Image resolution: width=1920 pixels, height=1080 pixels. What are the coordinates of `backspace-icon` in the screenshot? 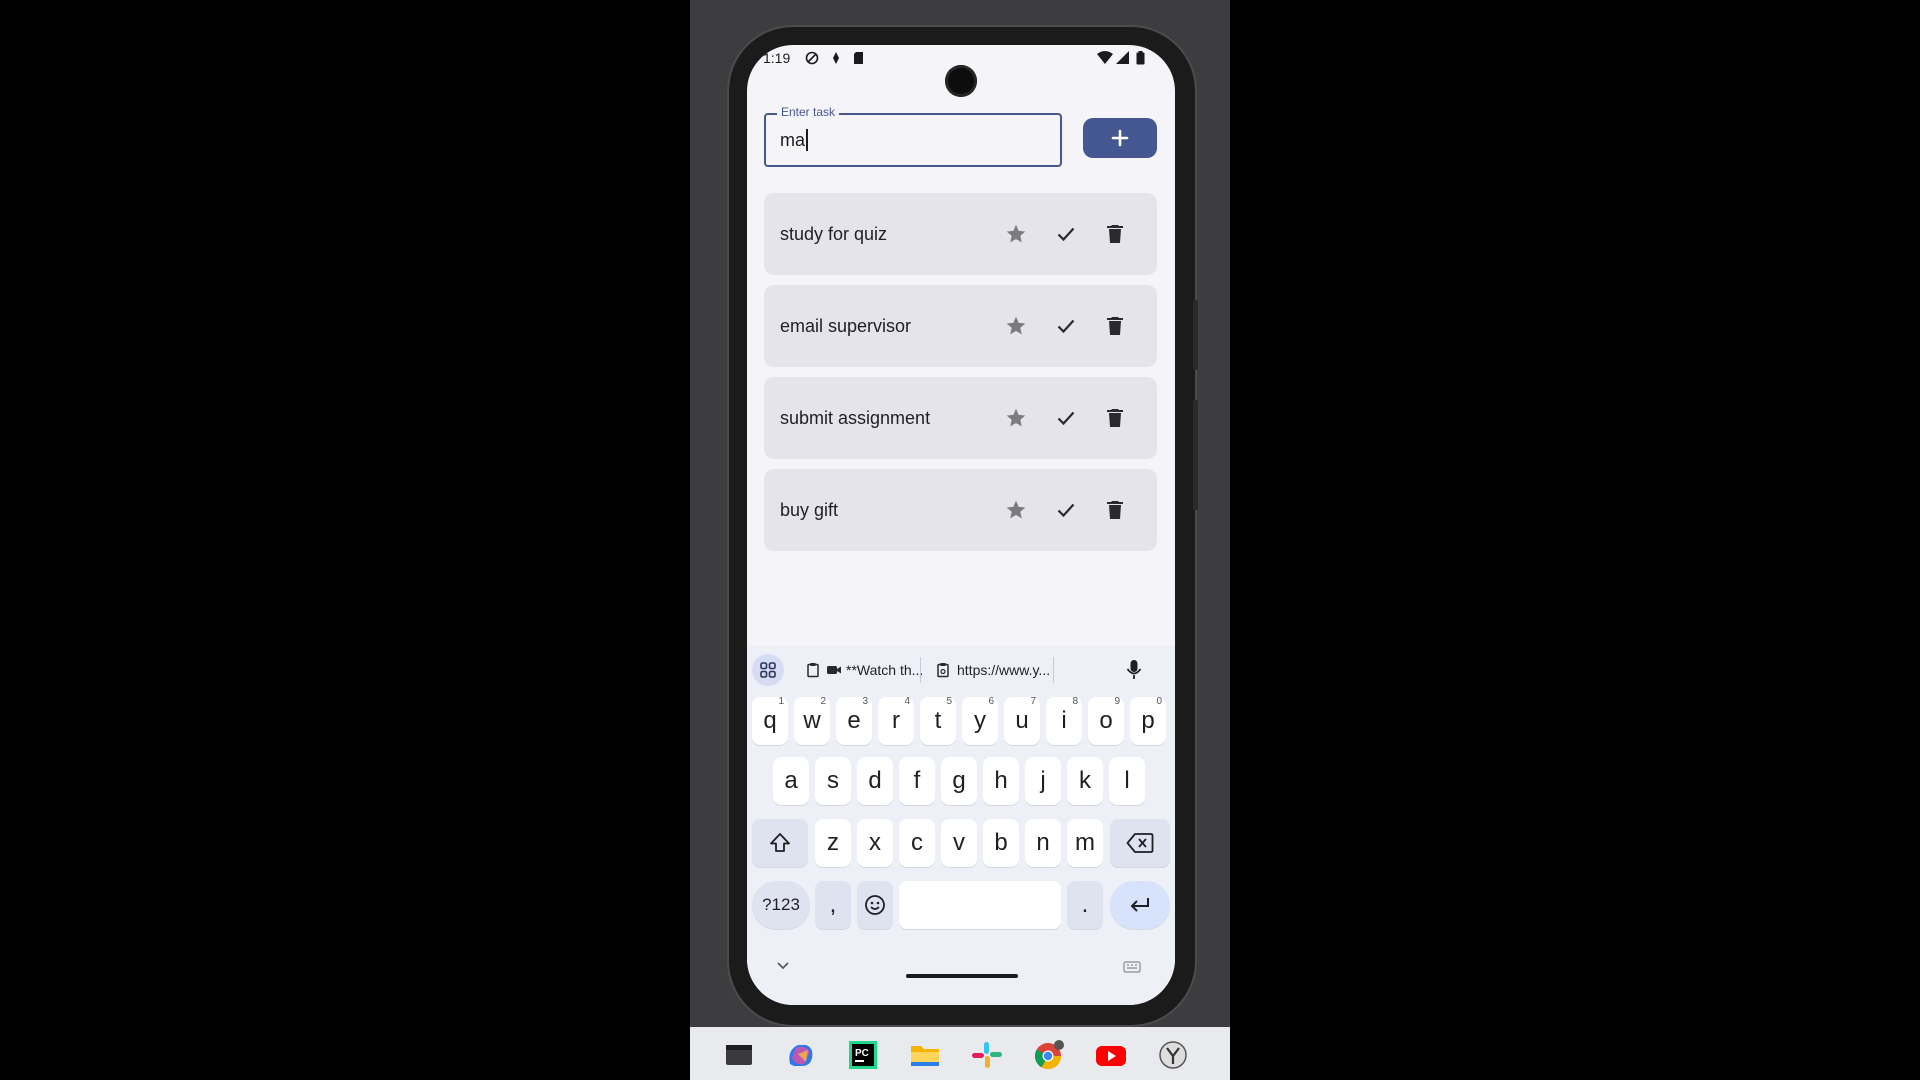 It's located at (1140, 843).